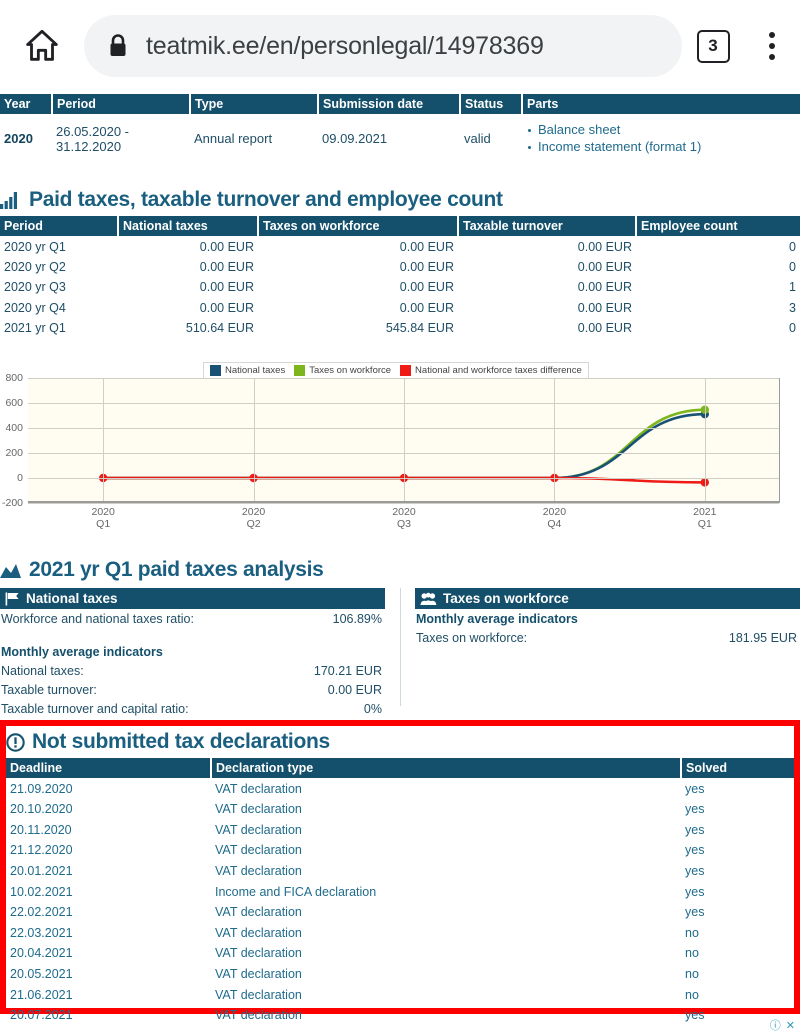  I want to click on cell-deadline: 20.07.2021, so click(41, 1015).